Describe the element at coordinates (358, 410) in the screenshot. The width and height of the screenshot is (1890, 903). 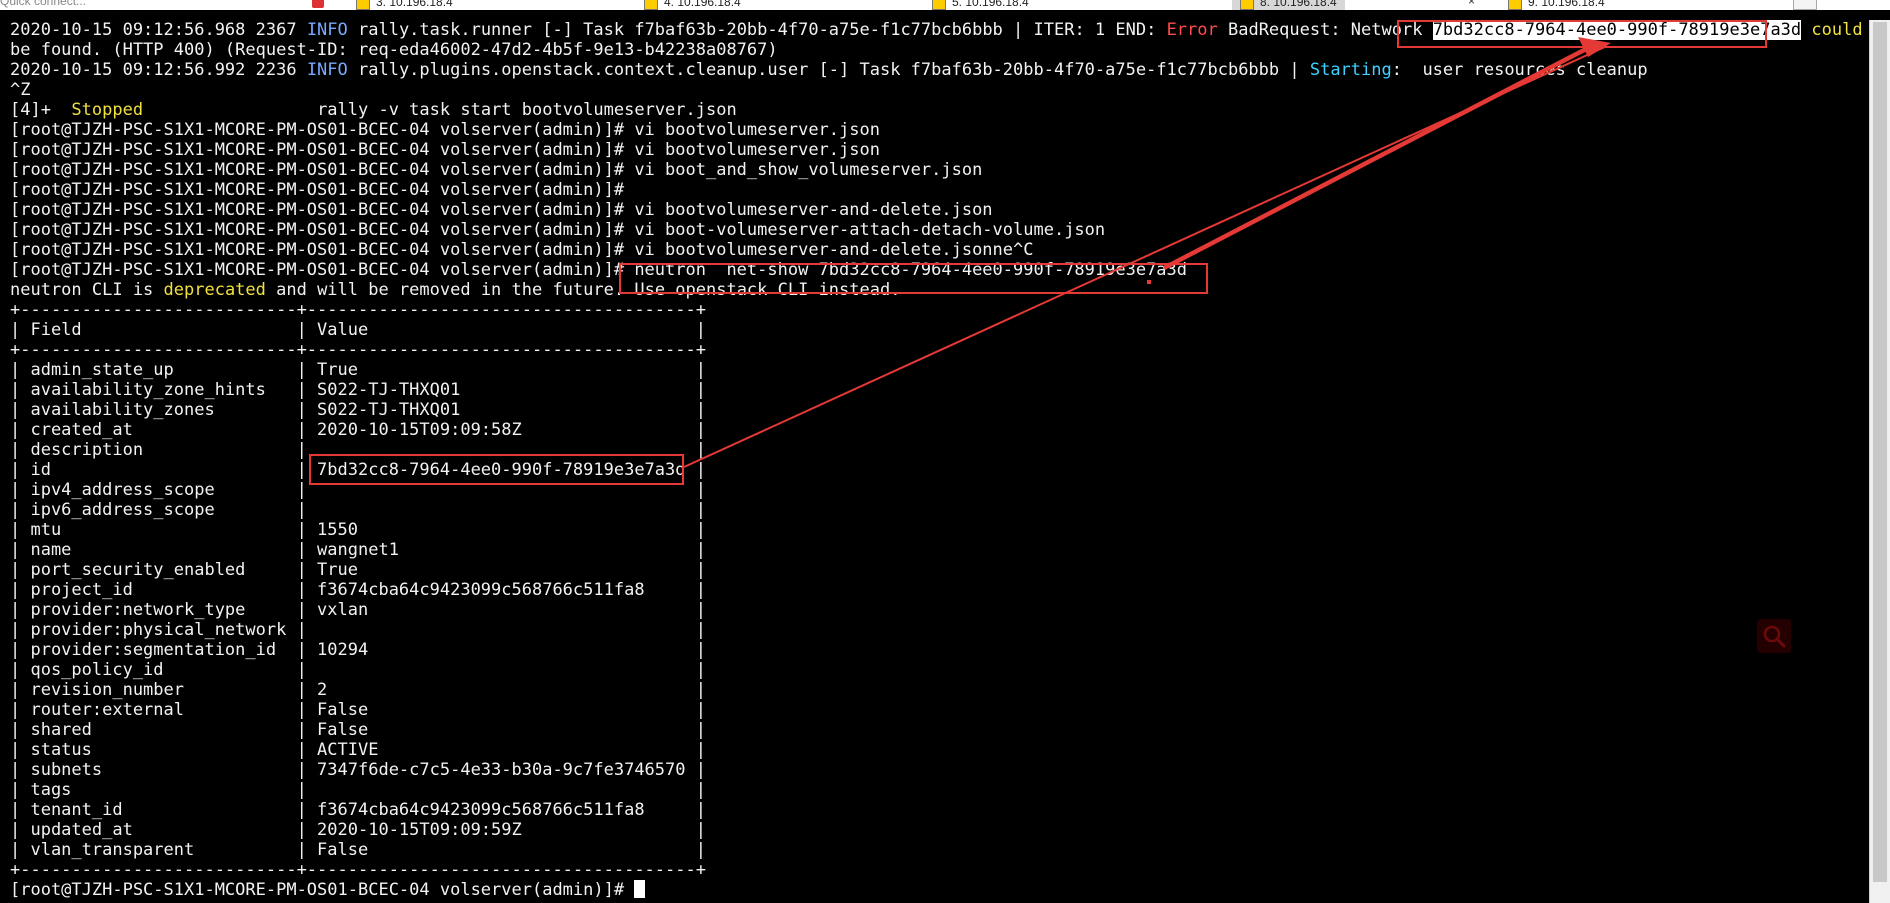
I see `table-row: | availability_zones | S022-TJ-THXQ01 |` at that location.